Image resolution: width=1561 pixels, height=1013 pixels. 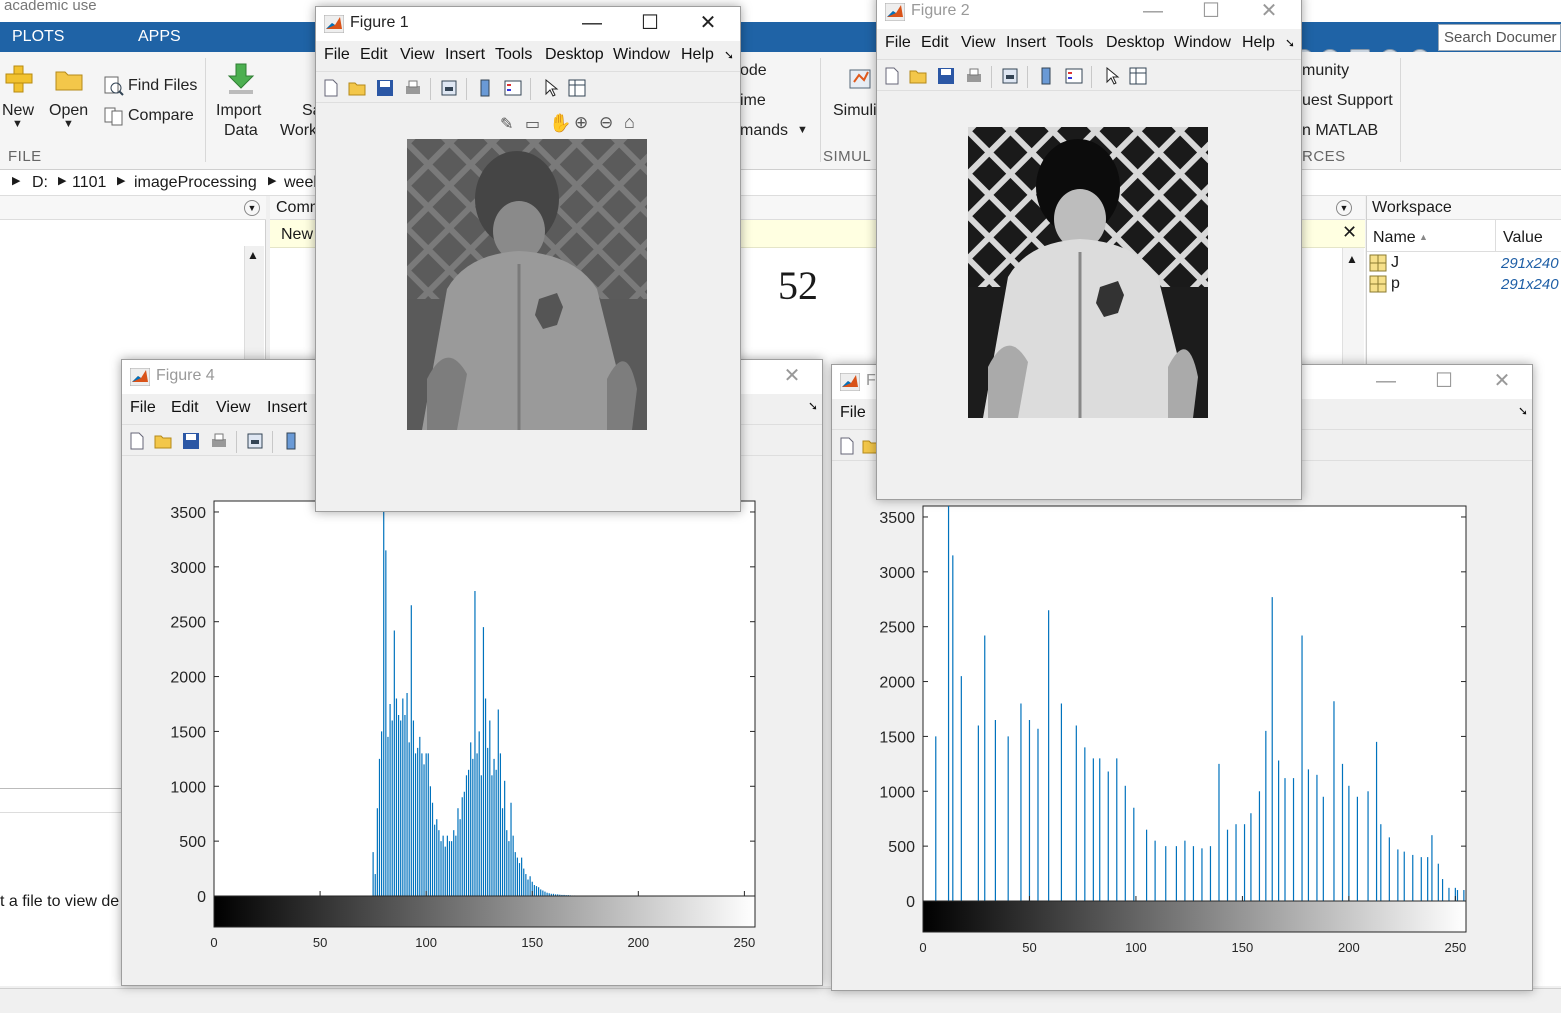 What do you see at coordinates (161, 116) in the screenshot?
I see `compare-button: Compare` at bounding box center [161, 116].